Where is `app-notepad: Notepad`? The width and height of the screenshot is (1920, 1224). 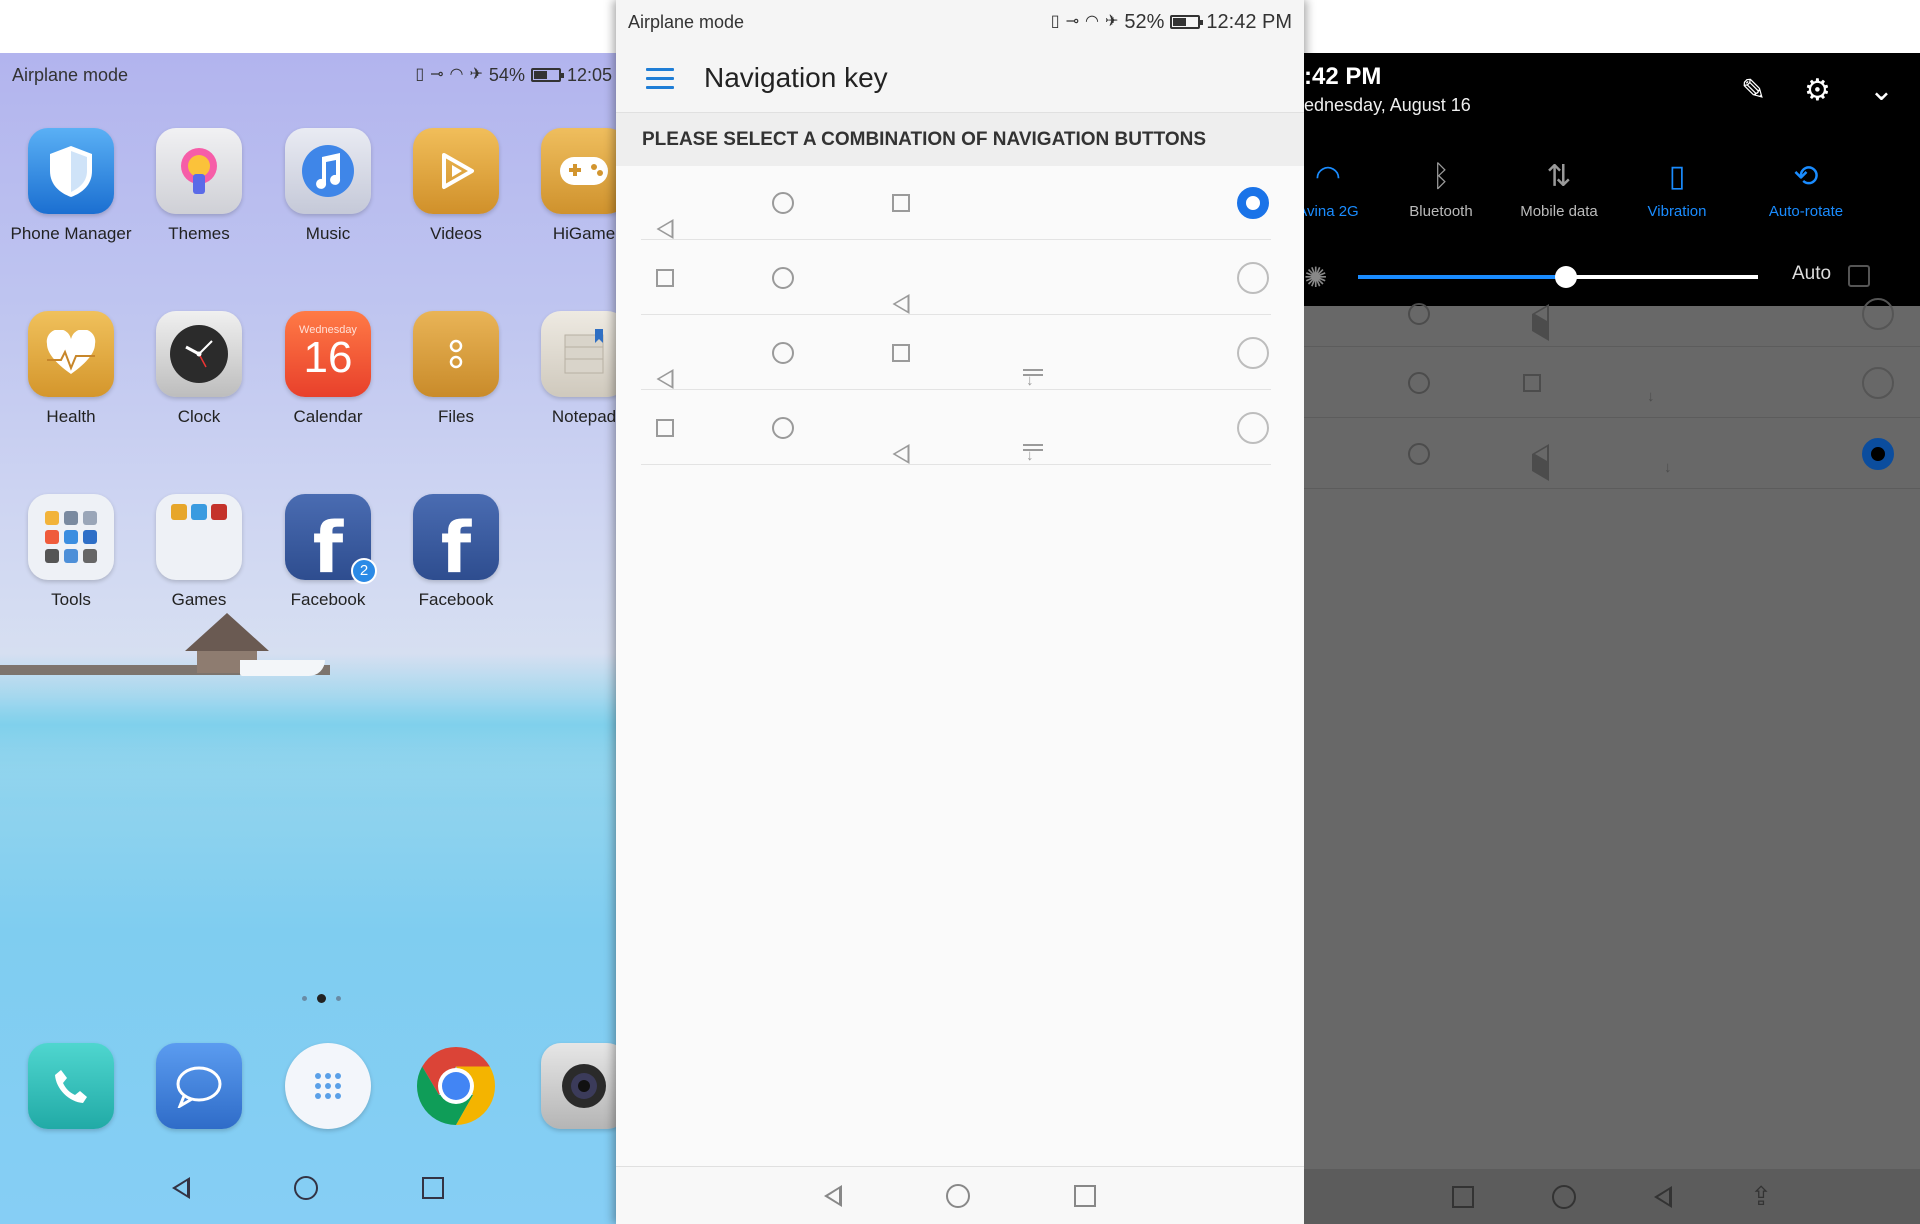 app-notepad: Notepad is located at coordinates (568, 369).